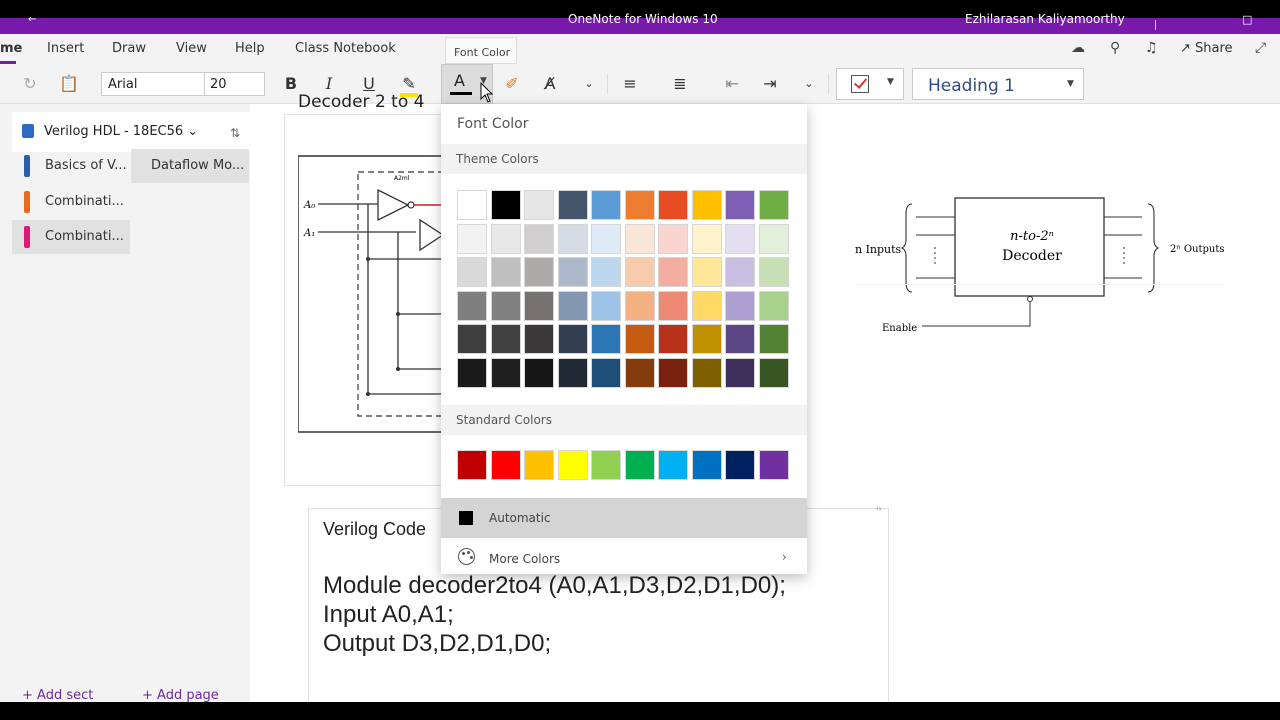 This screenshot has height=720, width=1280. What do you see at coordinates (770, 84) in the screenshot?
I see `increase-indent-icon: ⇥` at bounding box center [770, 84].